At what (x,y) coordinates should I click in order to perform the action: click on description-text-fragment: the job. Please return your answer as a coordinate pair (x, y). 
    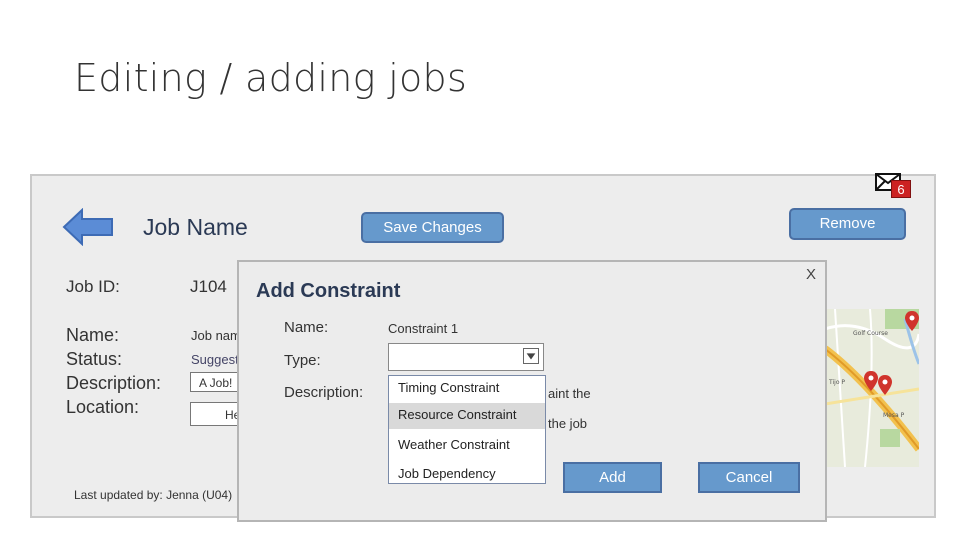
    Looking at the image, I should click on (568, 423).